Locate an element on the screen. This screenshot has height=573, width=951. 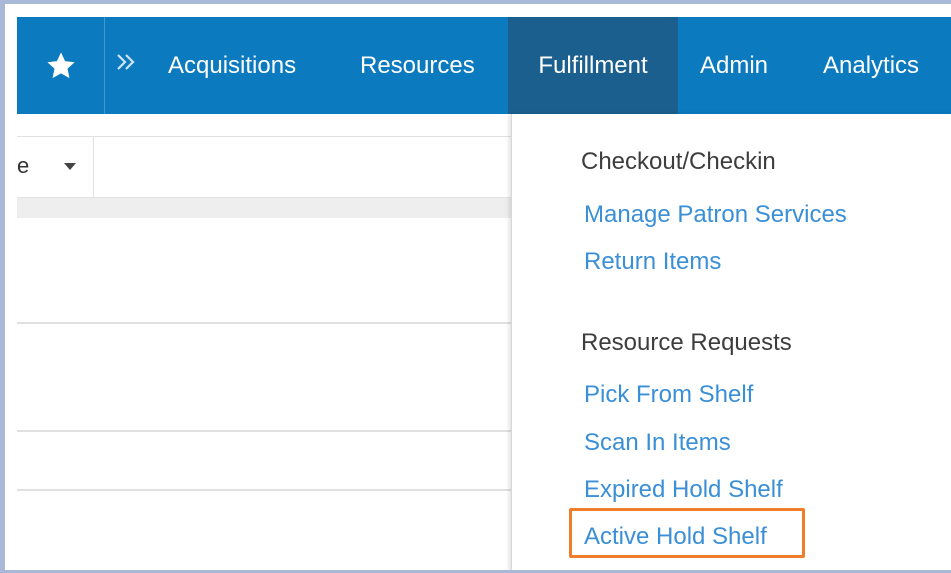
nav-resources: Resources is located at coordinates (417, 65).